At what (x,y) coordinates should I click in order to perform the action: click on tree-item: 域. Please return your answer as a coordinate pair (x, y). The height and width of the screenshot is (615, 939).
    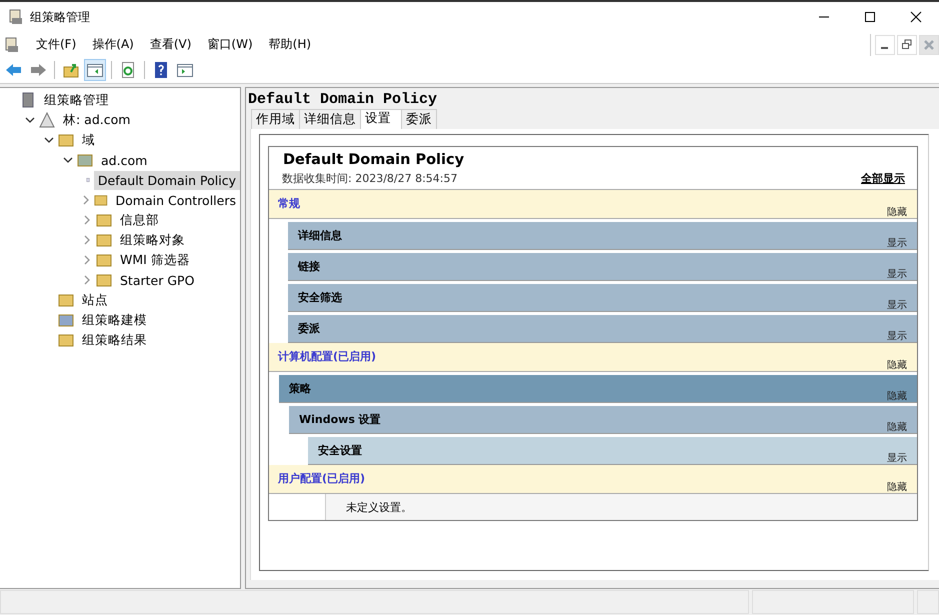
    Looking at the image, I should click on (88, 140).